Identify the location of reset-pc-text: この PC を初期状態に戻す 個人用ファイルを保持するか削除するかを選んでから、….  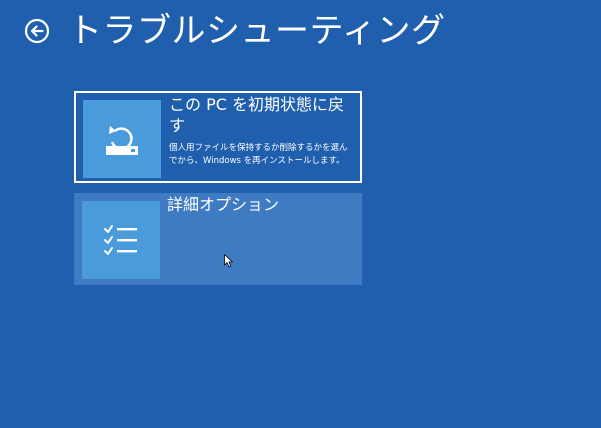
(261, 131).